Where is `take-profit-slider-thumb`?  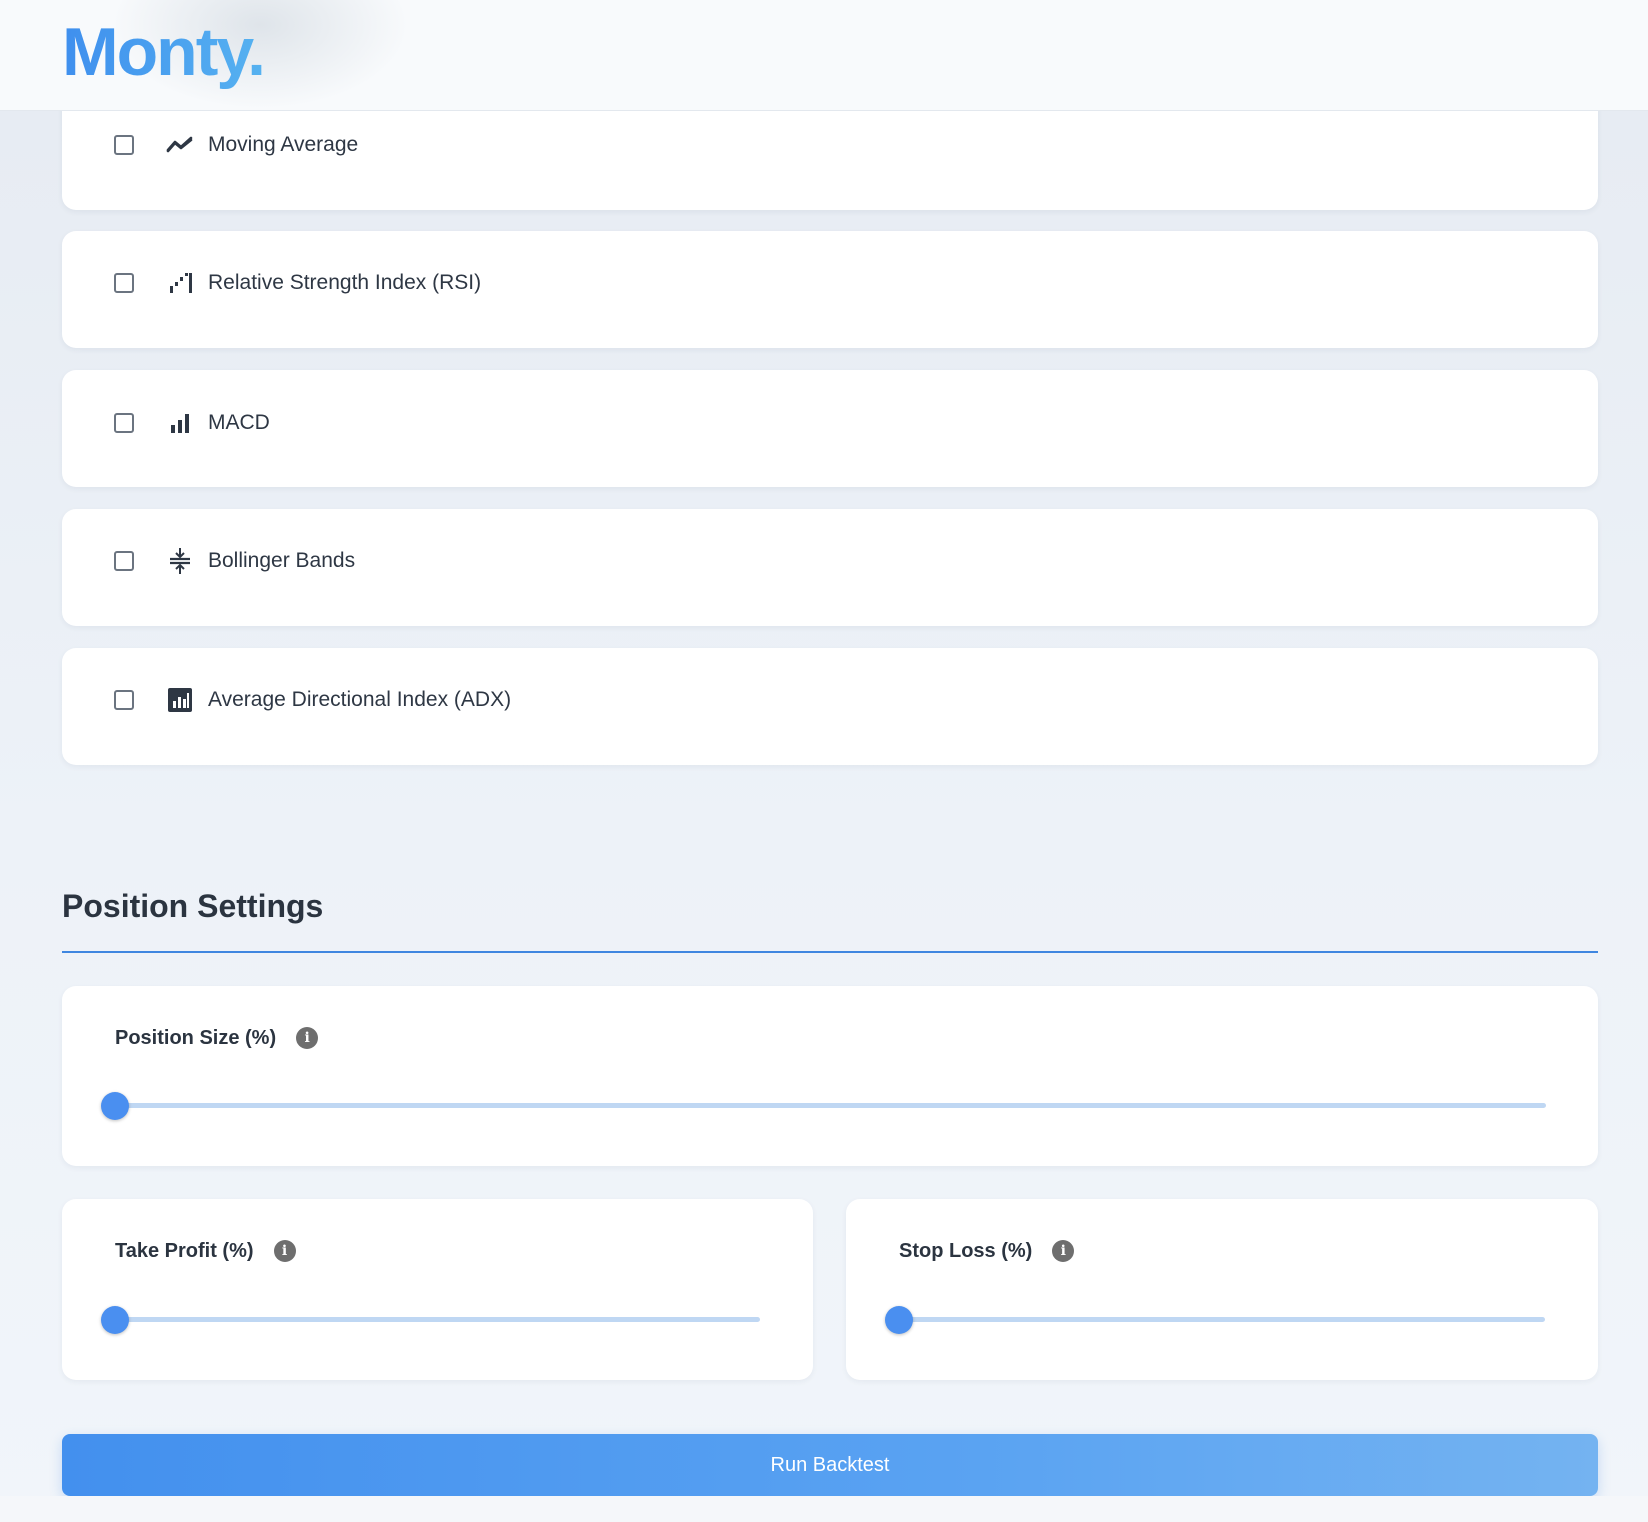 take-profit-slider-thumb is located at coordinates (115, 1320).